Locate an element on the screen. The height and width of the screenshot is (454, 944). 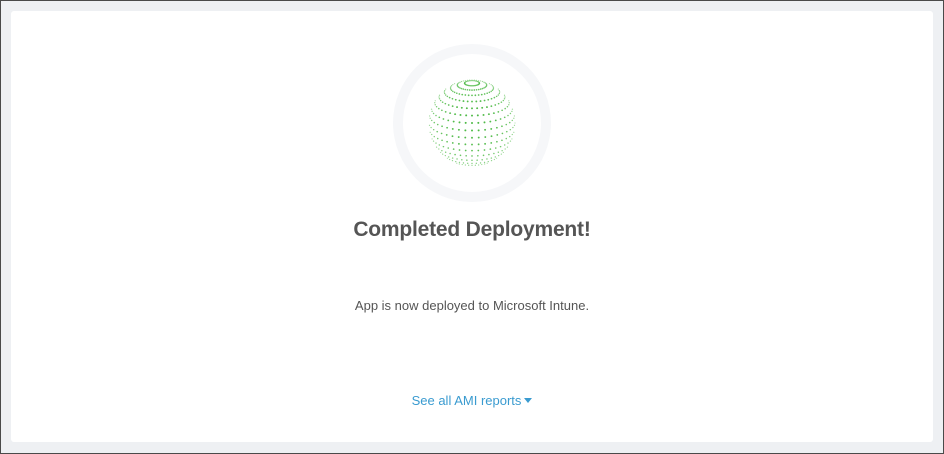
globe-ring is located at coordinates (472, 123).